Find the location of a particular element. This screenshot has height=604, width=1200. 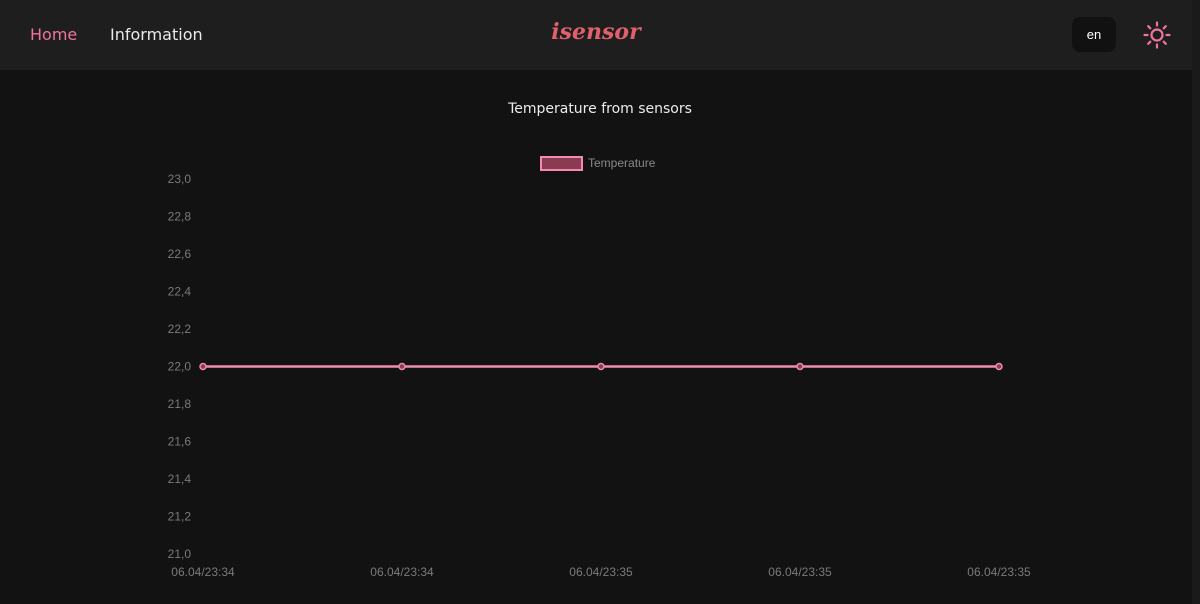

y-tick-label: 22,6 is located at coordinates (180, 254).